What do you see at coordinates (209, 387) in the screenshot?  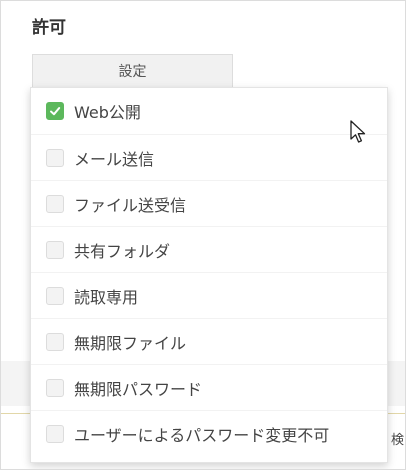 I see `option-unlimited-password: 無期限パスワード` at bounding box center [209, 387].